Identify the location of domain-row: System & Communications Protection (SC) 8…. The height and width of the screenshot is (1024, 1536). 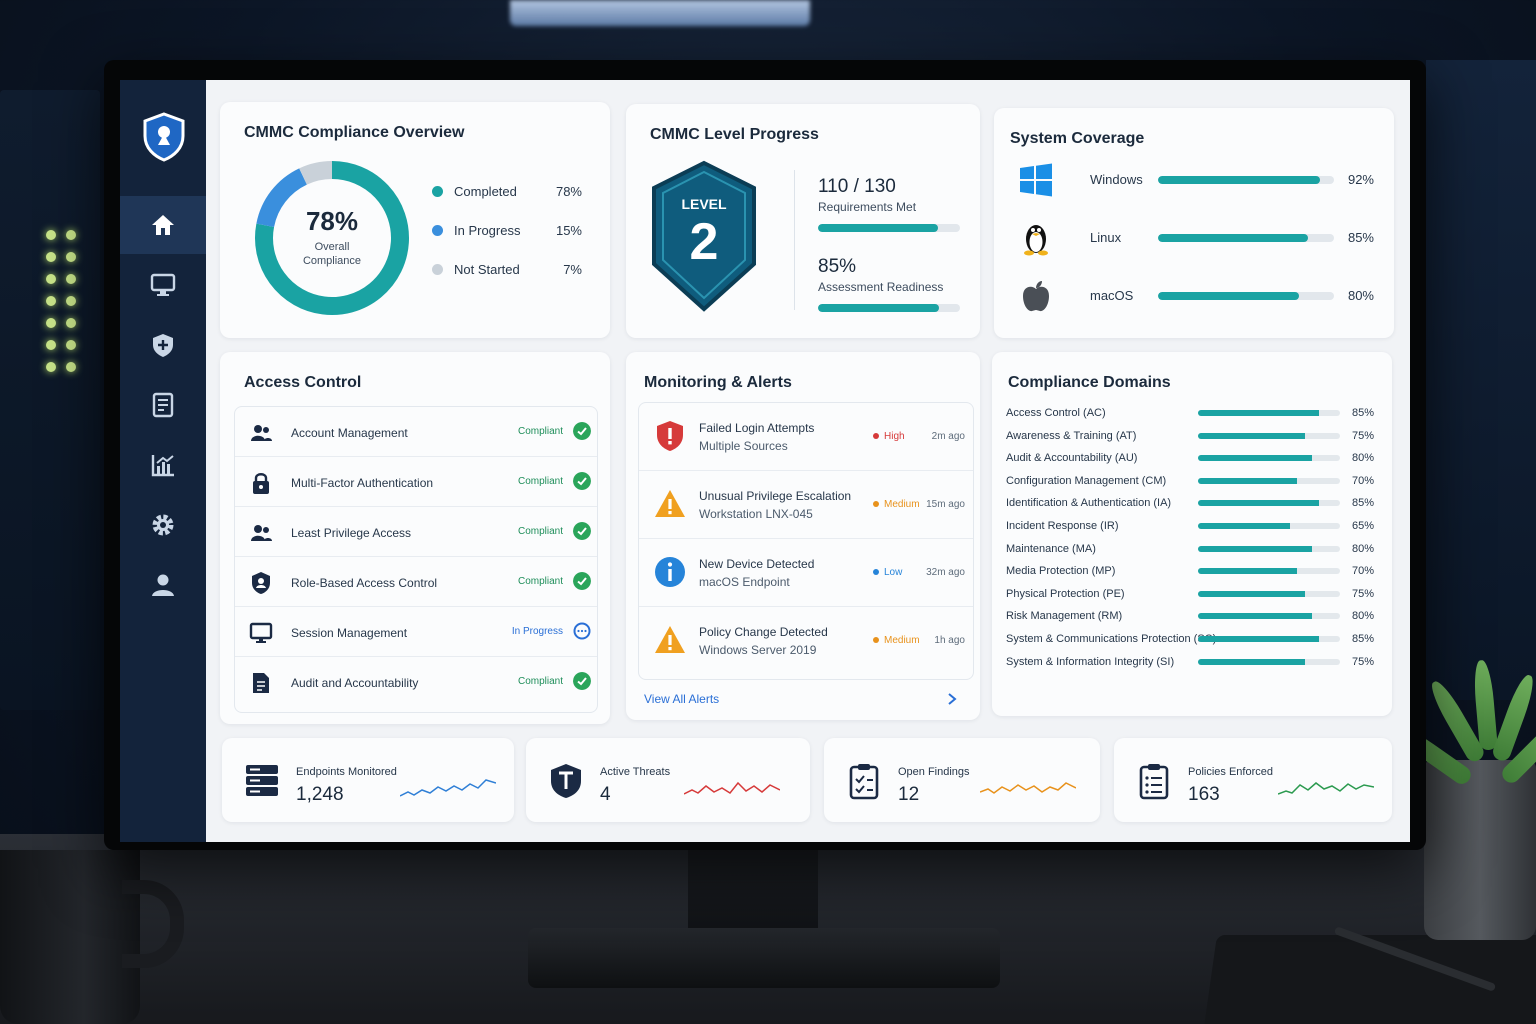
(1192, 640).